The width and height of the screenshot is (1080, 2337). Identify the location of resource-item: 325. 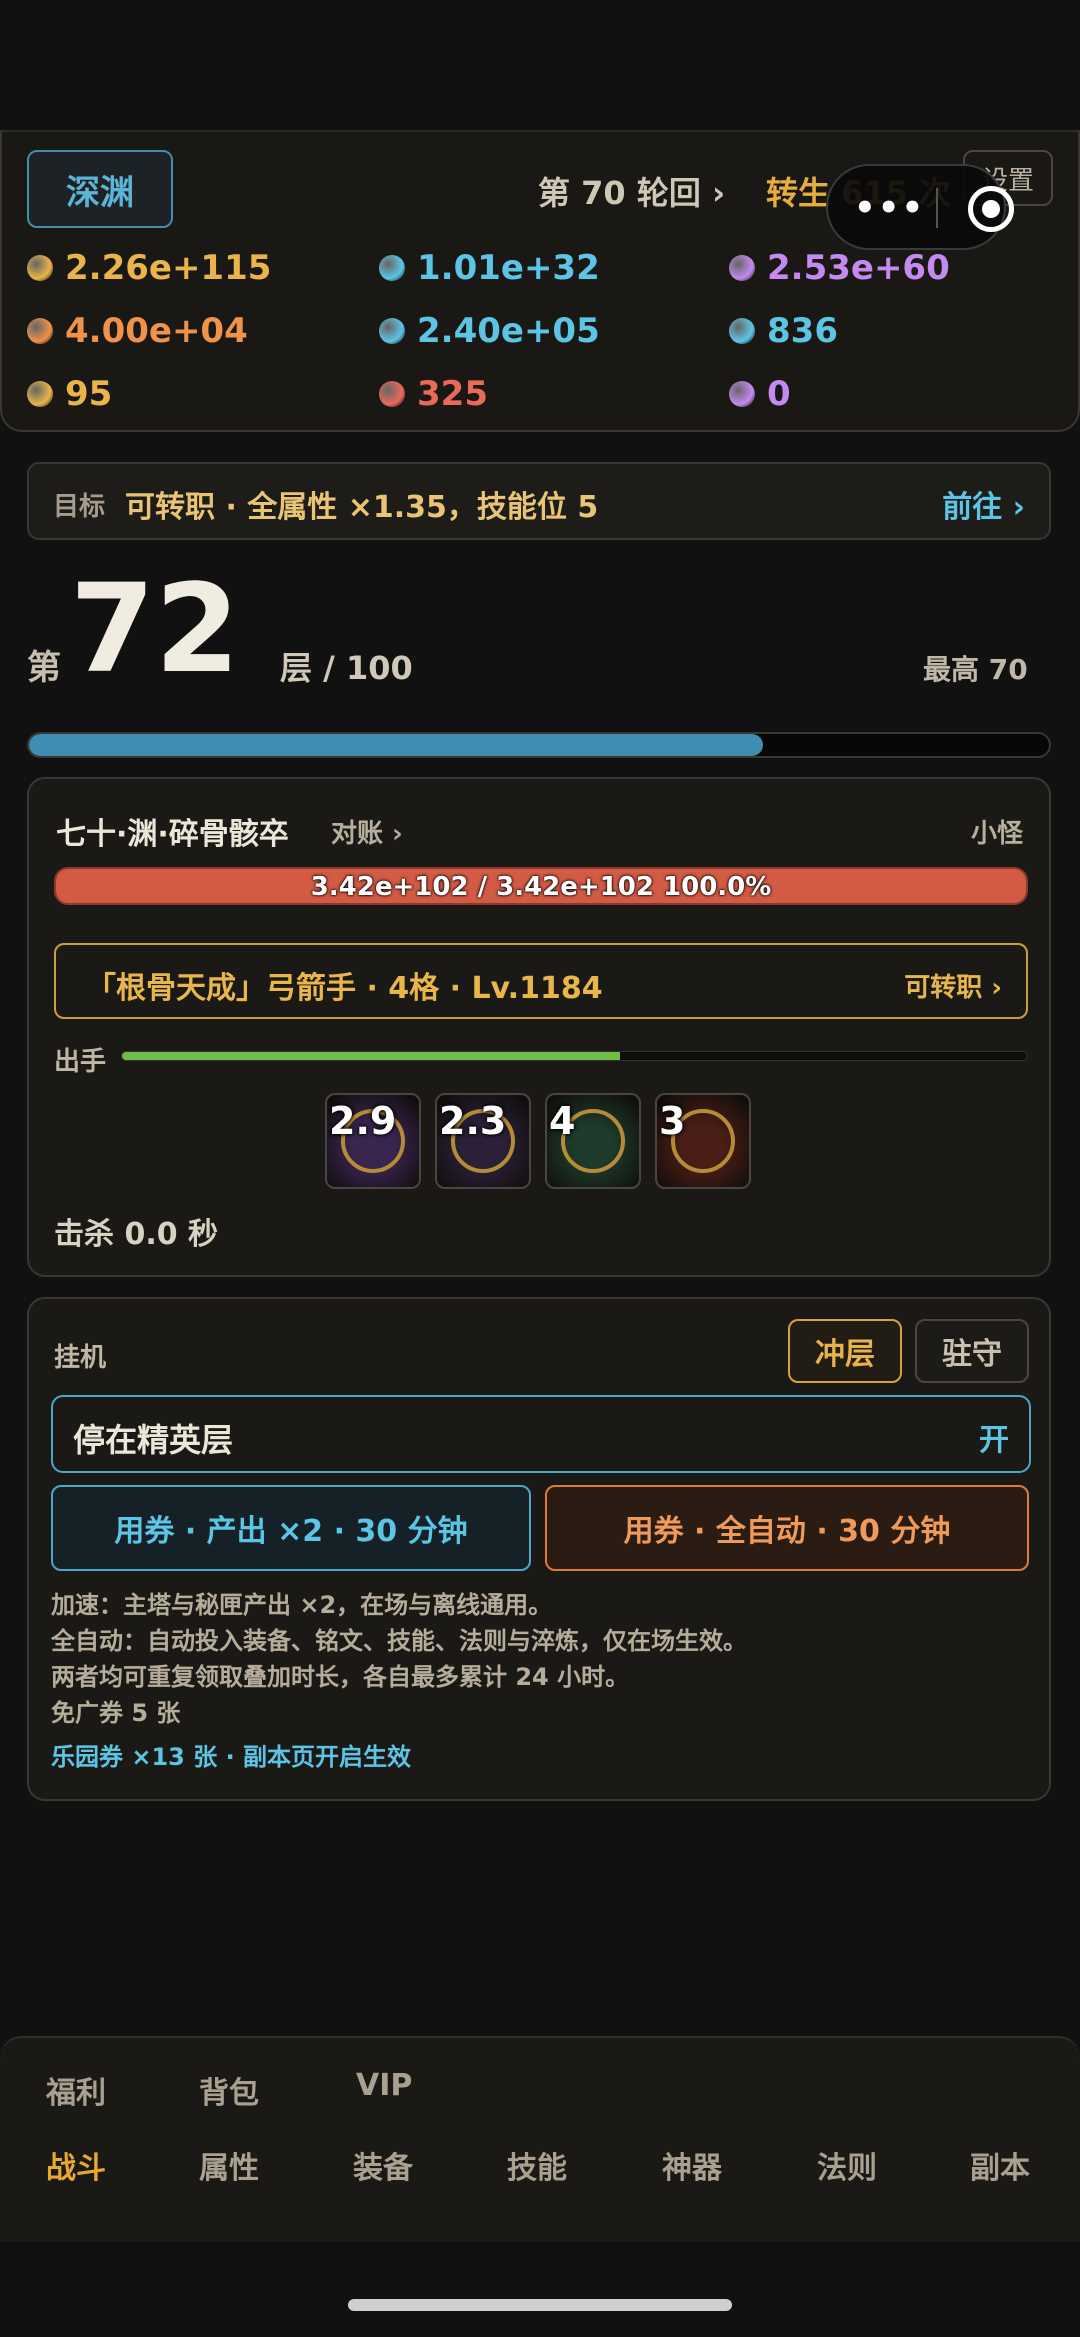
(433, 394).